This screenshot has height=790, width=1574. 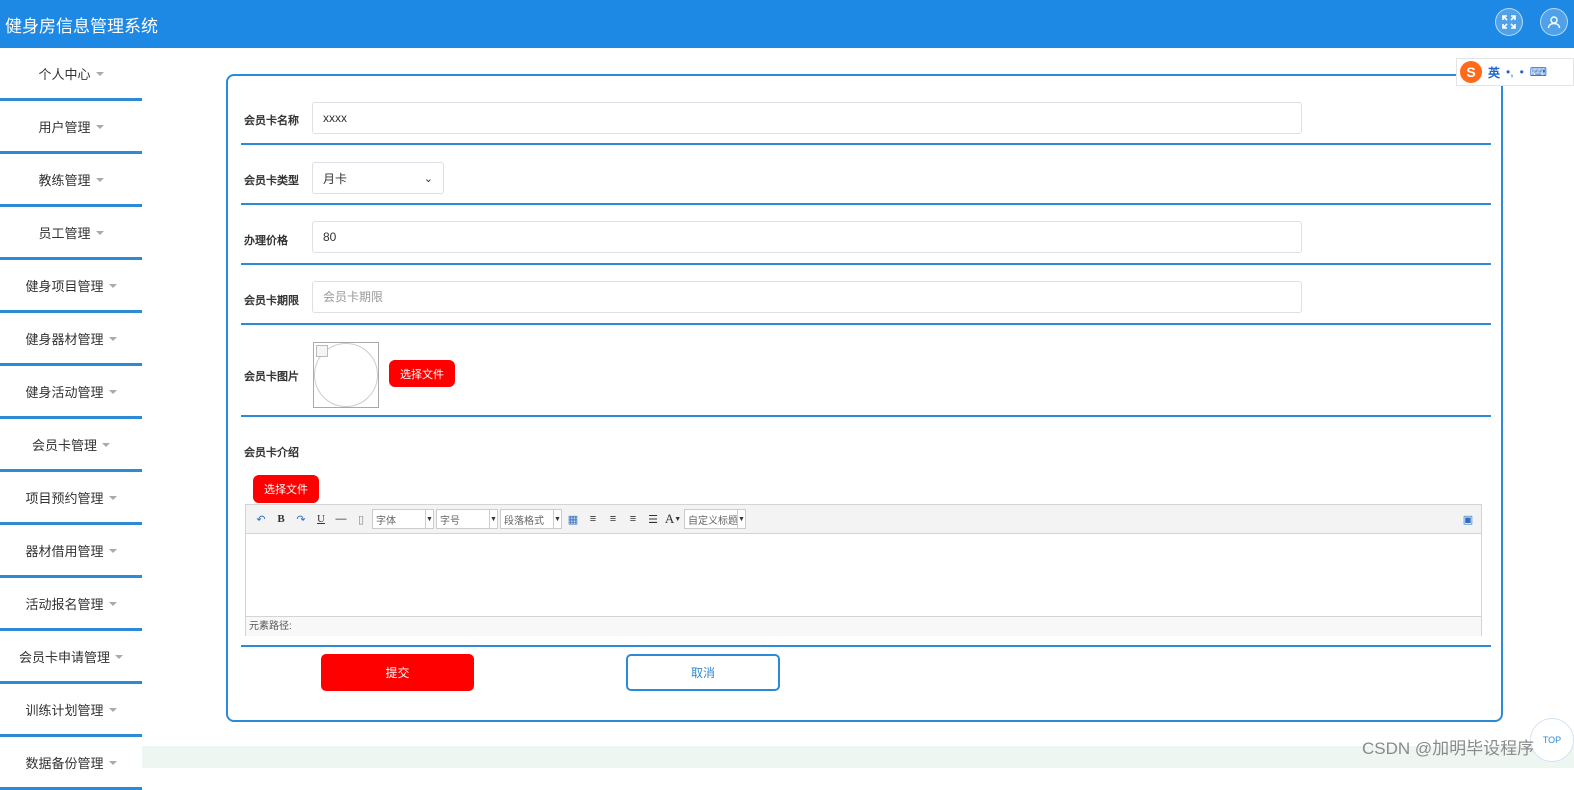 What do you see at coordinates (71, 498) in the screenshot?
I see `sidebar-item-project-bookings: 项目预约管理` at bounding box center [71, 498].